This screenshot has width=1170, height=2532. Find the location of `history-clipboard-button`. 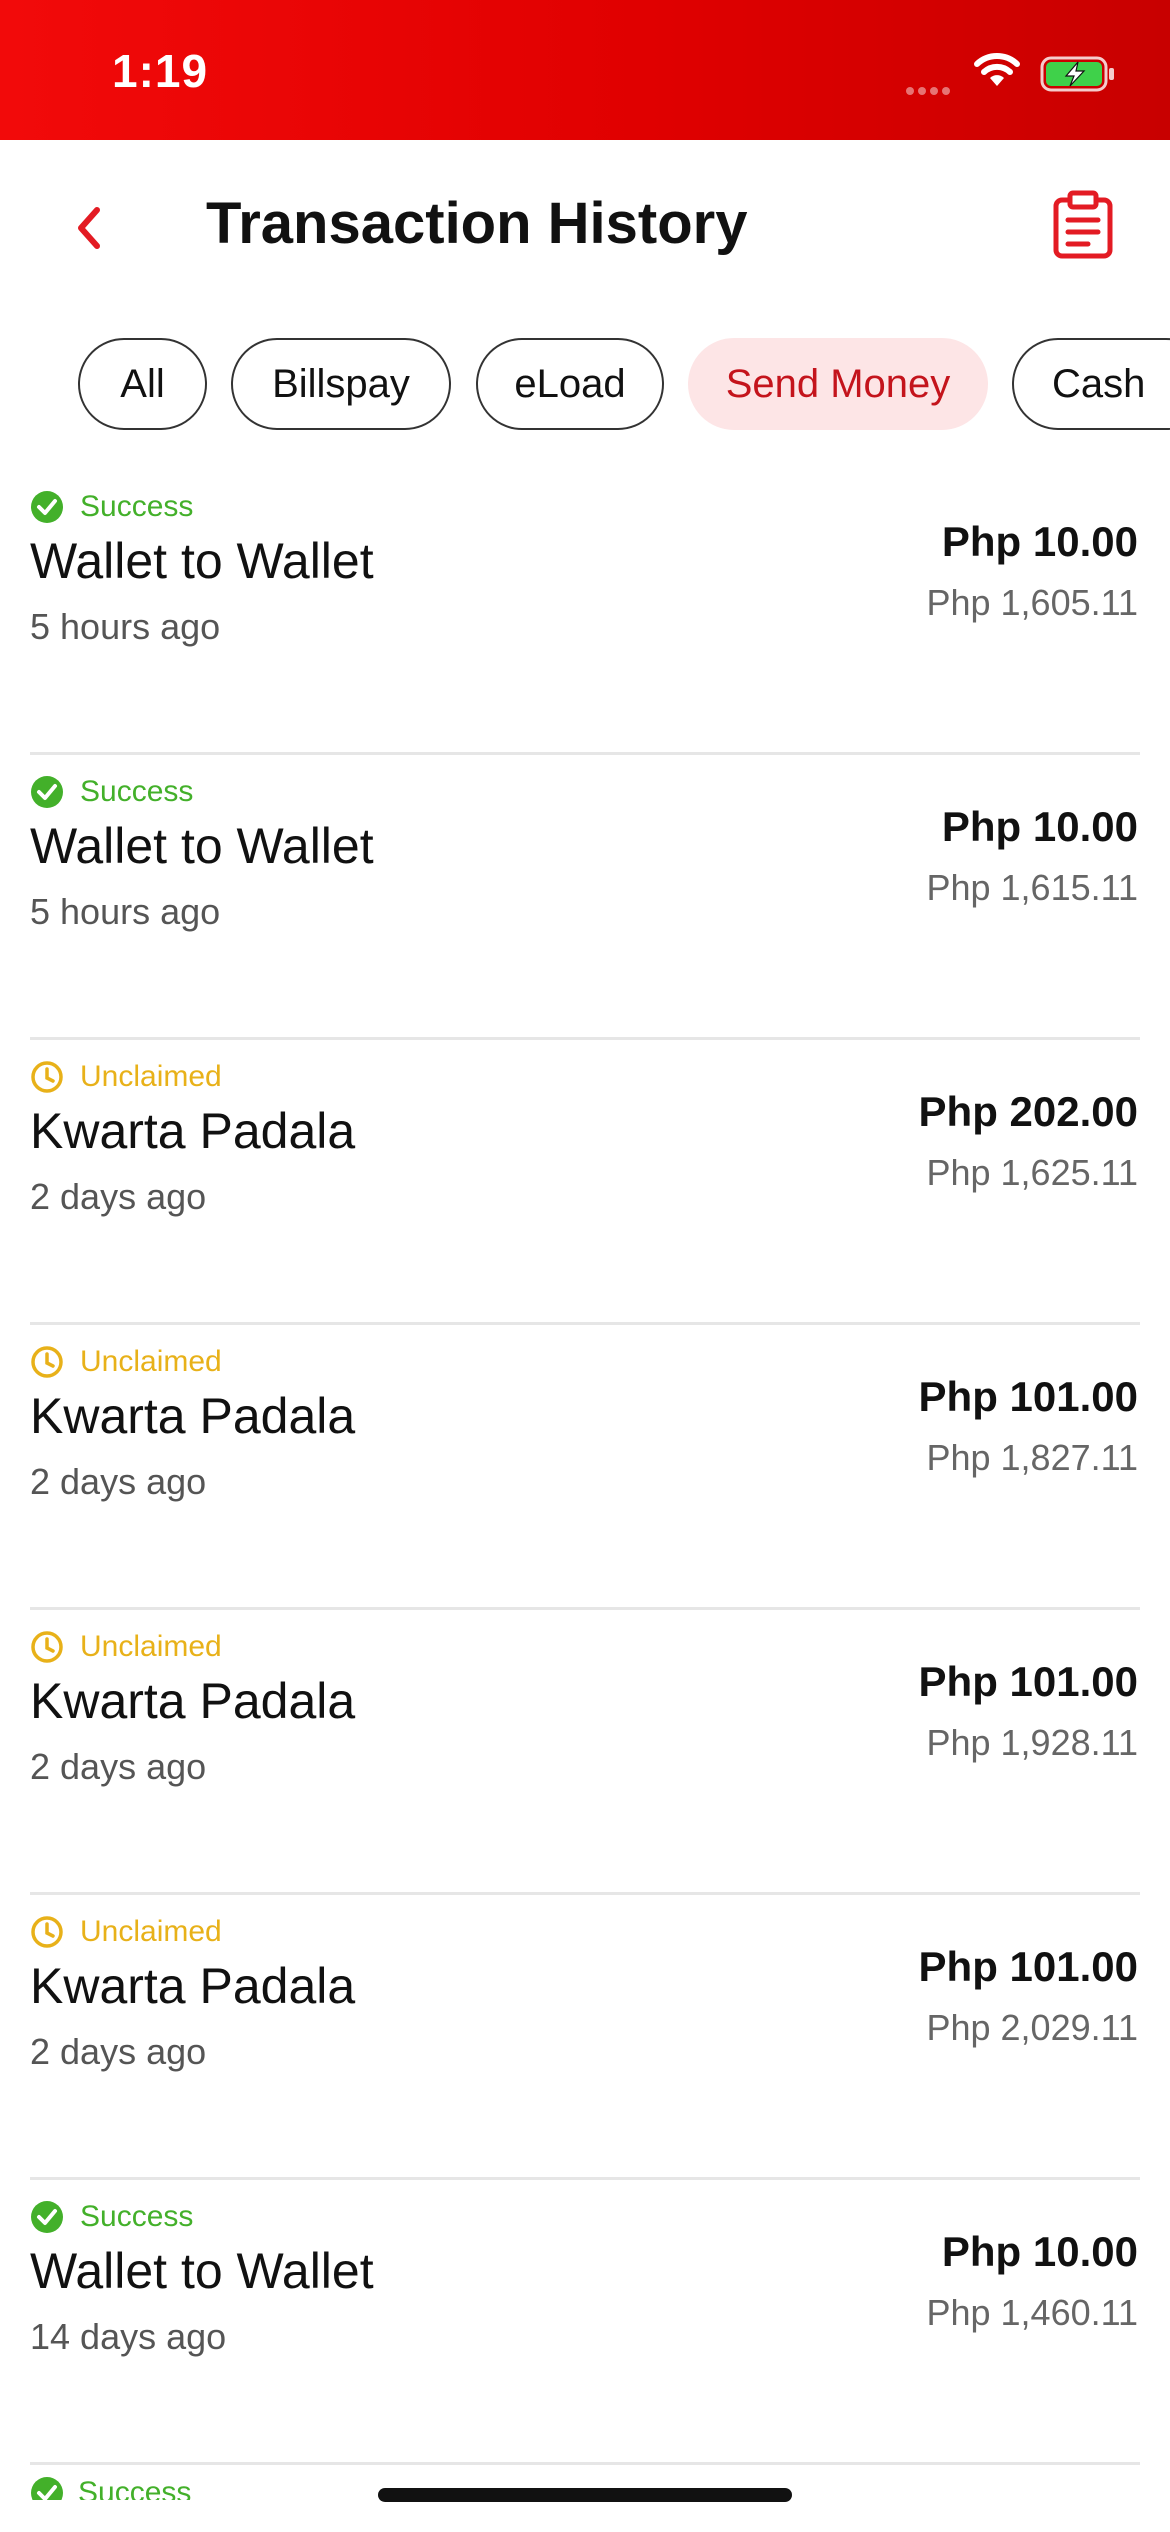

history-clipboard-button is located at coordinates (1083, 225).